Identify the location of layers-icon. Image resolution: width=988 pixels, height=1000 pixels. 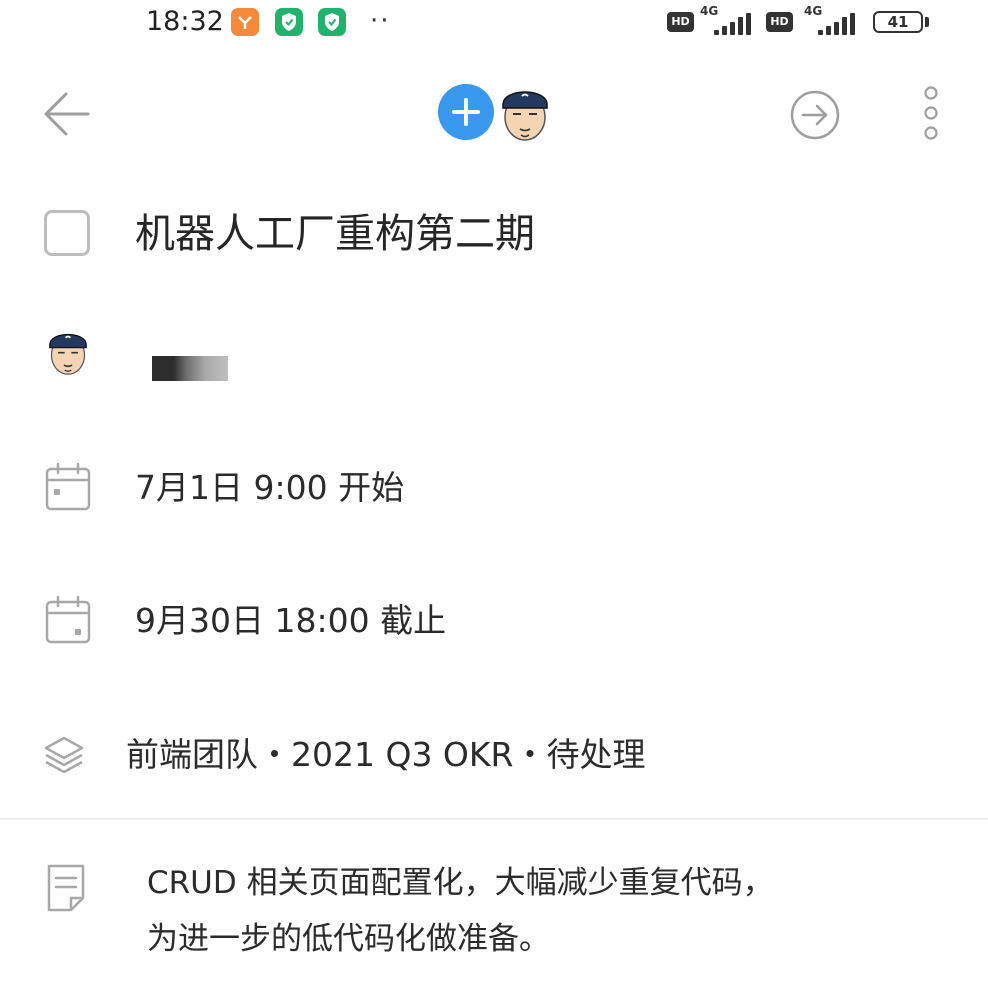
(64, 755).